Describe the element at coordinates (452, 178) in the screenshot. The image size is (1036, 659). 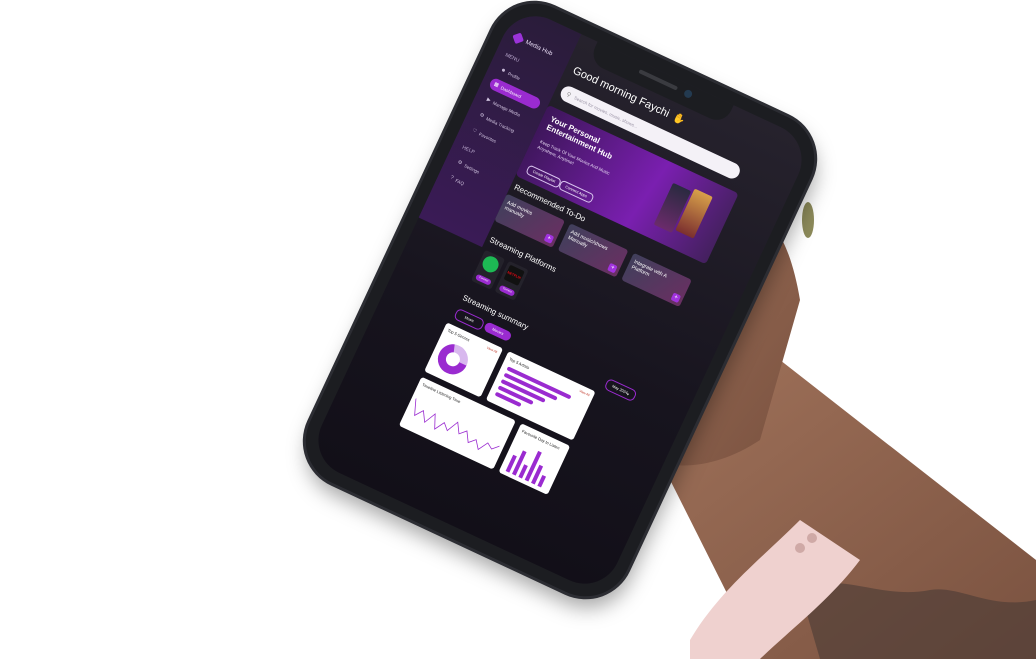
I see `question-icon: ?` at that location.